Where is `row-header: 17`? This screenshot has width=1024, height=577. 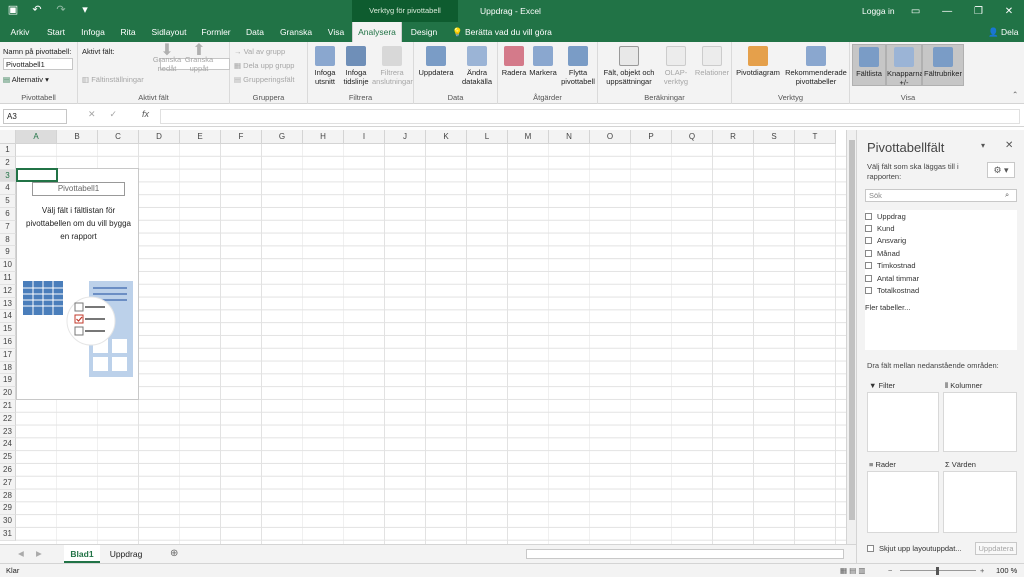
row-header: 17 is located at coordinates (8, 355).